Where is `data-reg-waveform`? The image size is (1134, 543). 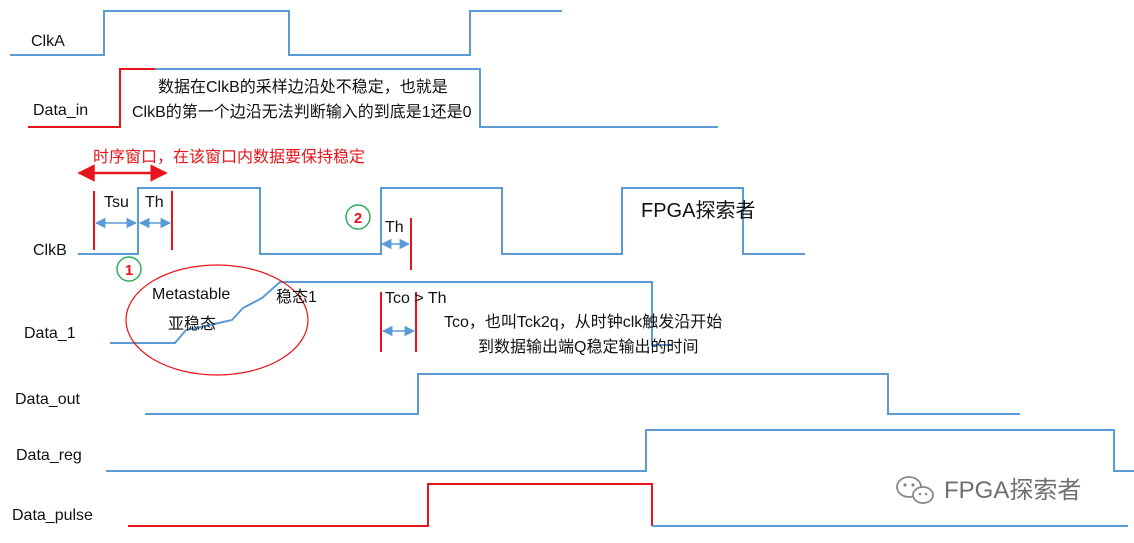
data-reg-waveform is located at coordinates (620, 450).